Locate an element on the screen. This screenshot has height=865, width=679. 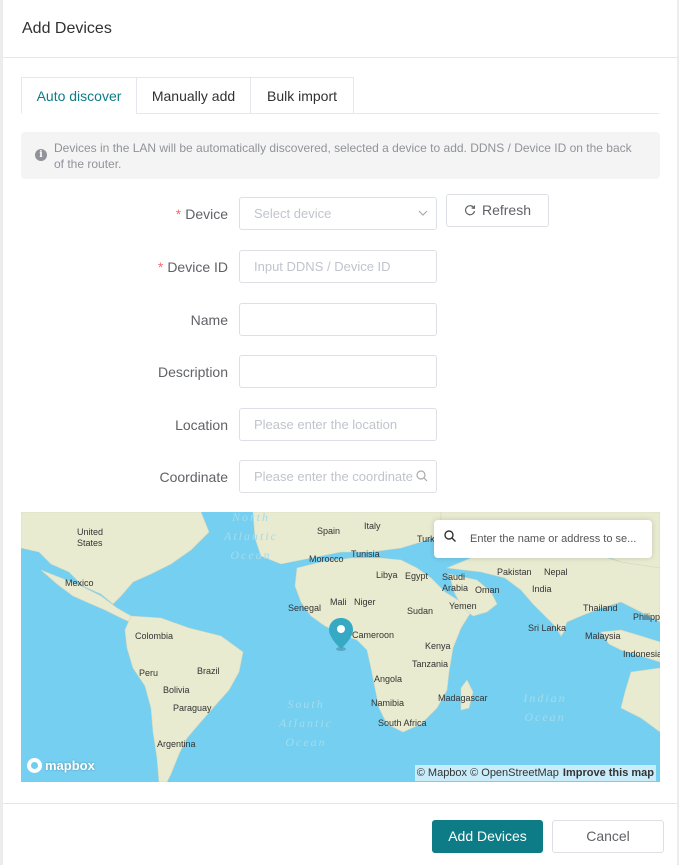
map-label-turk: Turk is located at coordinates (426, 539).